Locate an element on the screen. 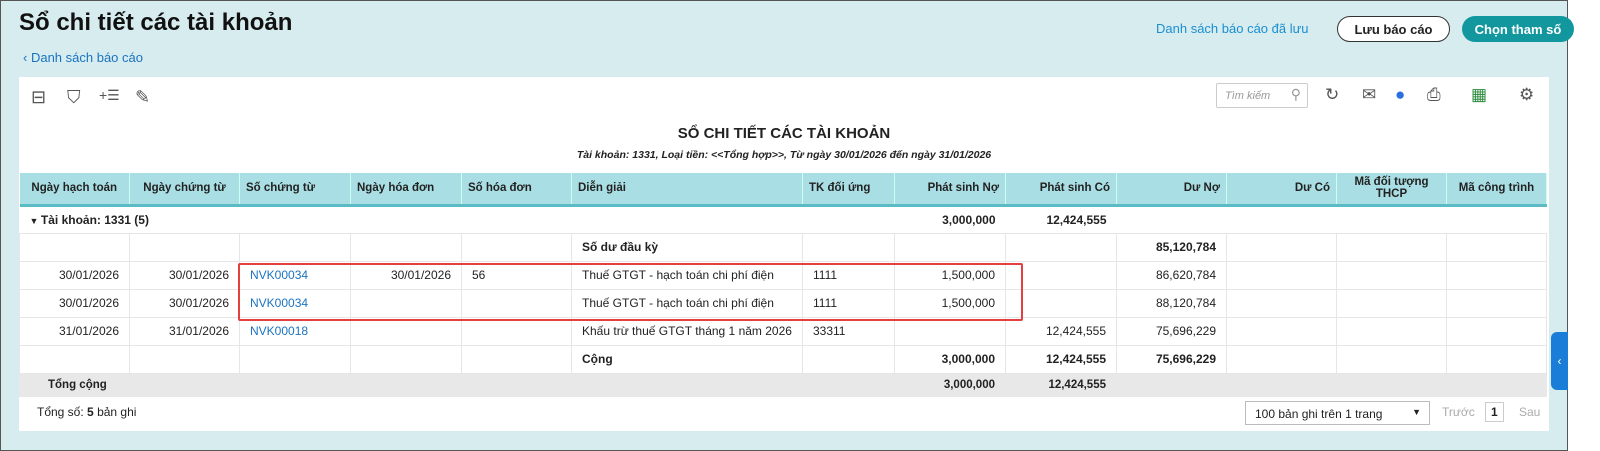 This screenshot has width=1600, height=451. excel-icon: ▦ is located at coordinates (1479, 95).